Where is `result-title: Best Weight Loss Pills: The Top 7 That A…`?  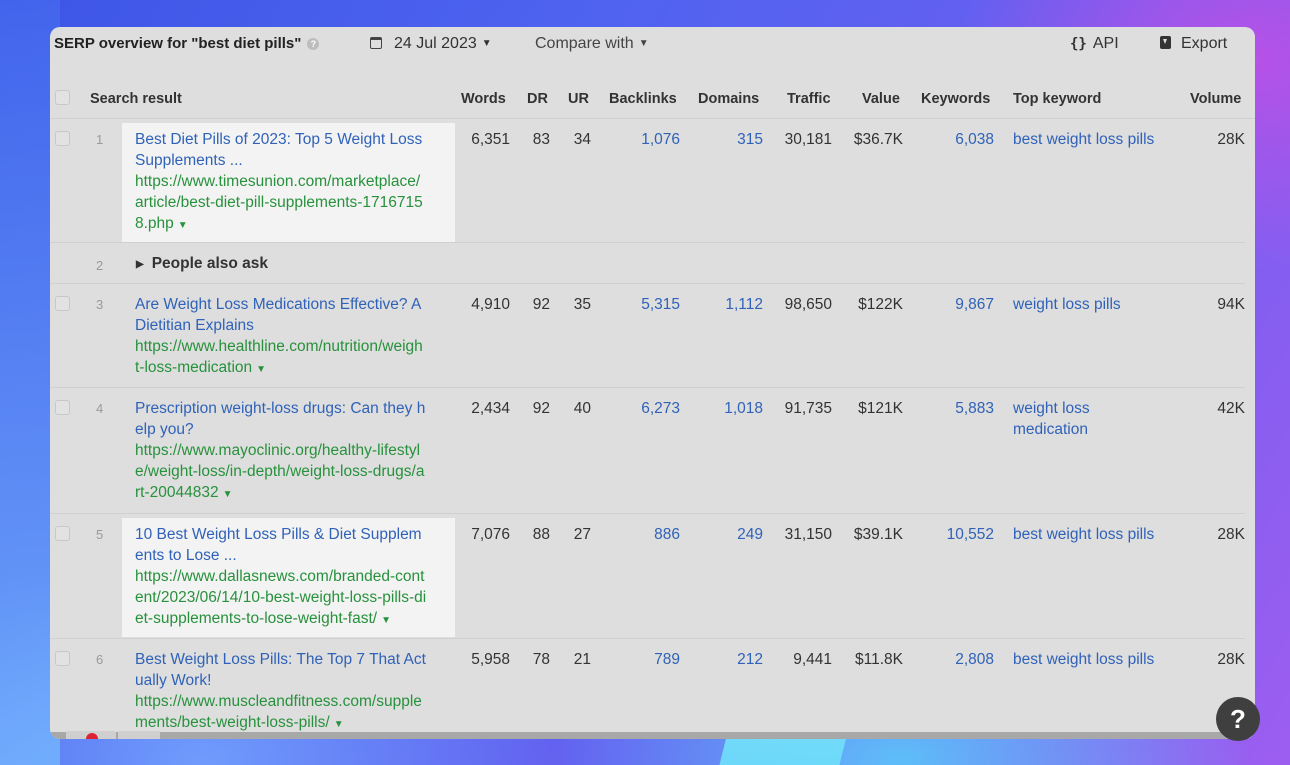 result-title: Best Weight Loss Pills: The Top 7 That A… is located at coordinates (295, 659).